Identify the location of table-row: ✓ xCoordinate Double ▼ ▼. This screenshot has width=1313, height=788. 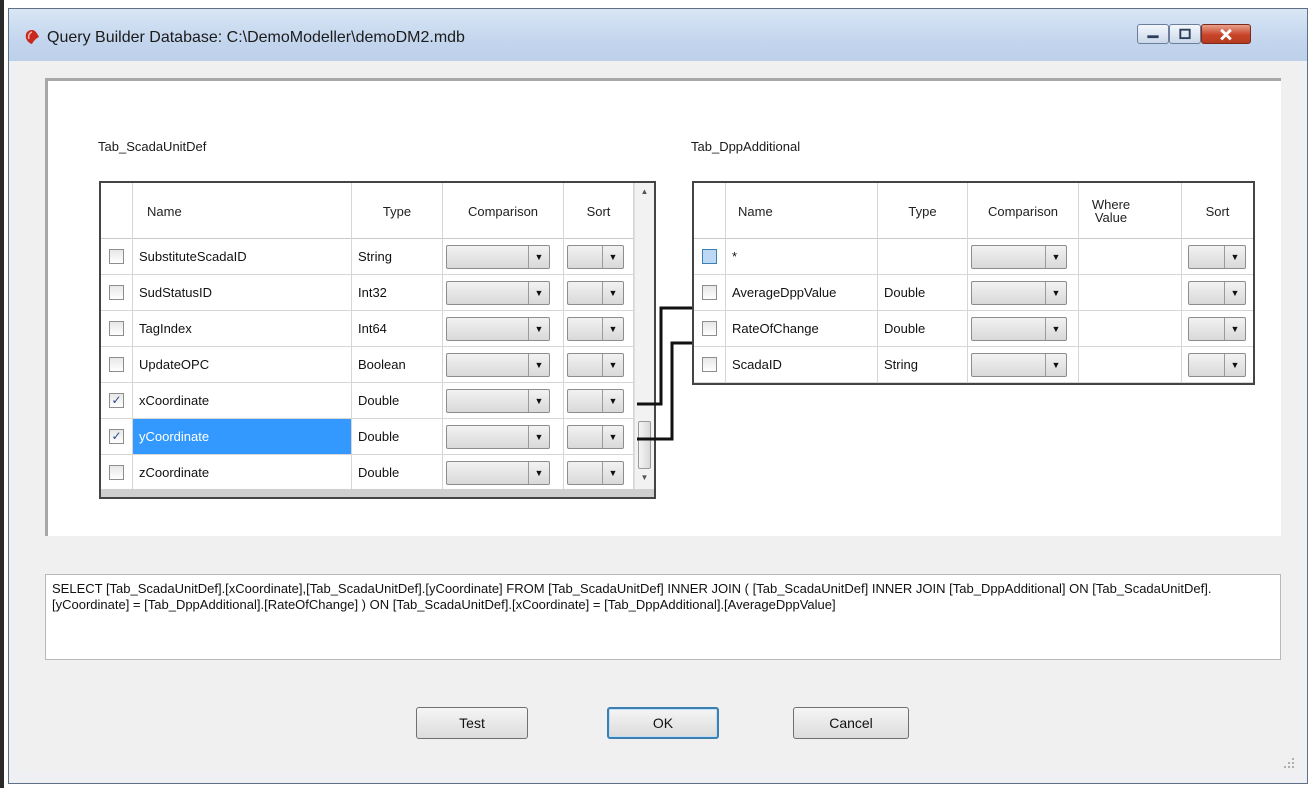
(367, 401).